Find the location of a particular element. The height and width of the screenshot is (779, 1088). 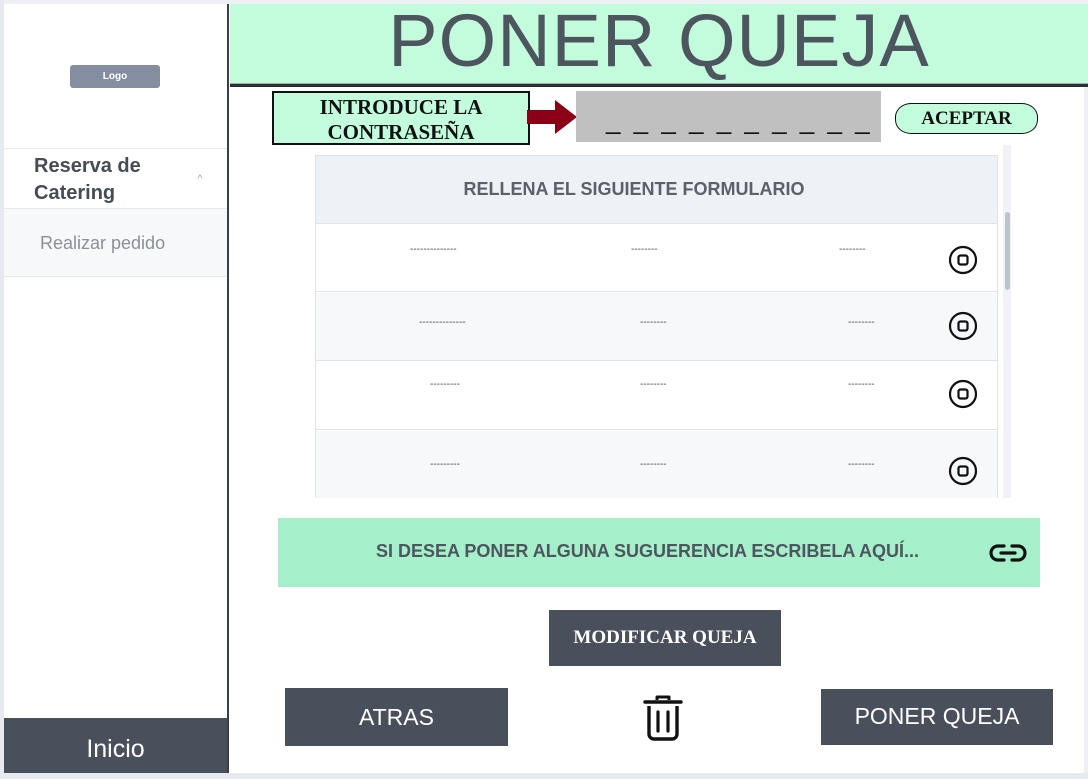

frame-right-edge is located at coordinates (1086, 389).